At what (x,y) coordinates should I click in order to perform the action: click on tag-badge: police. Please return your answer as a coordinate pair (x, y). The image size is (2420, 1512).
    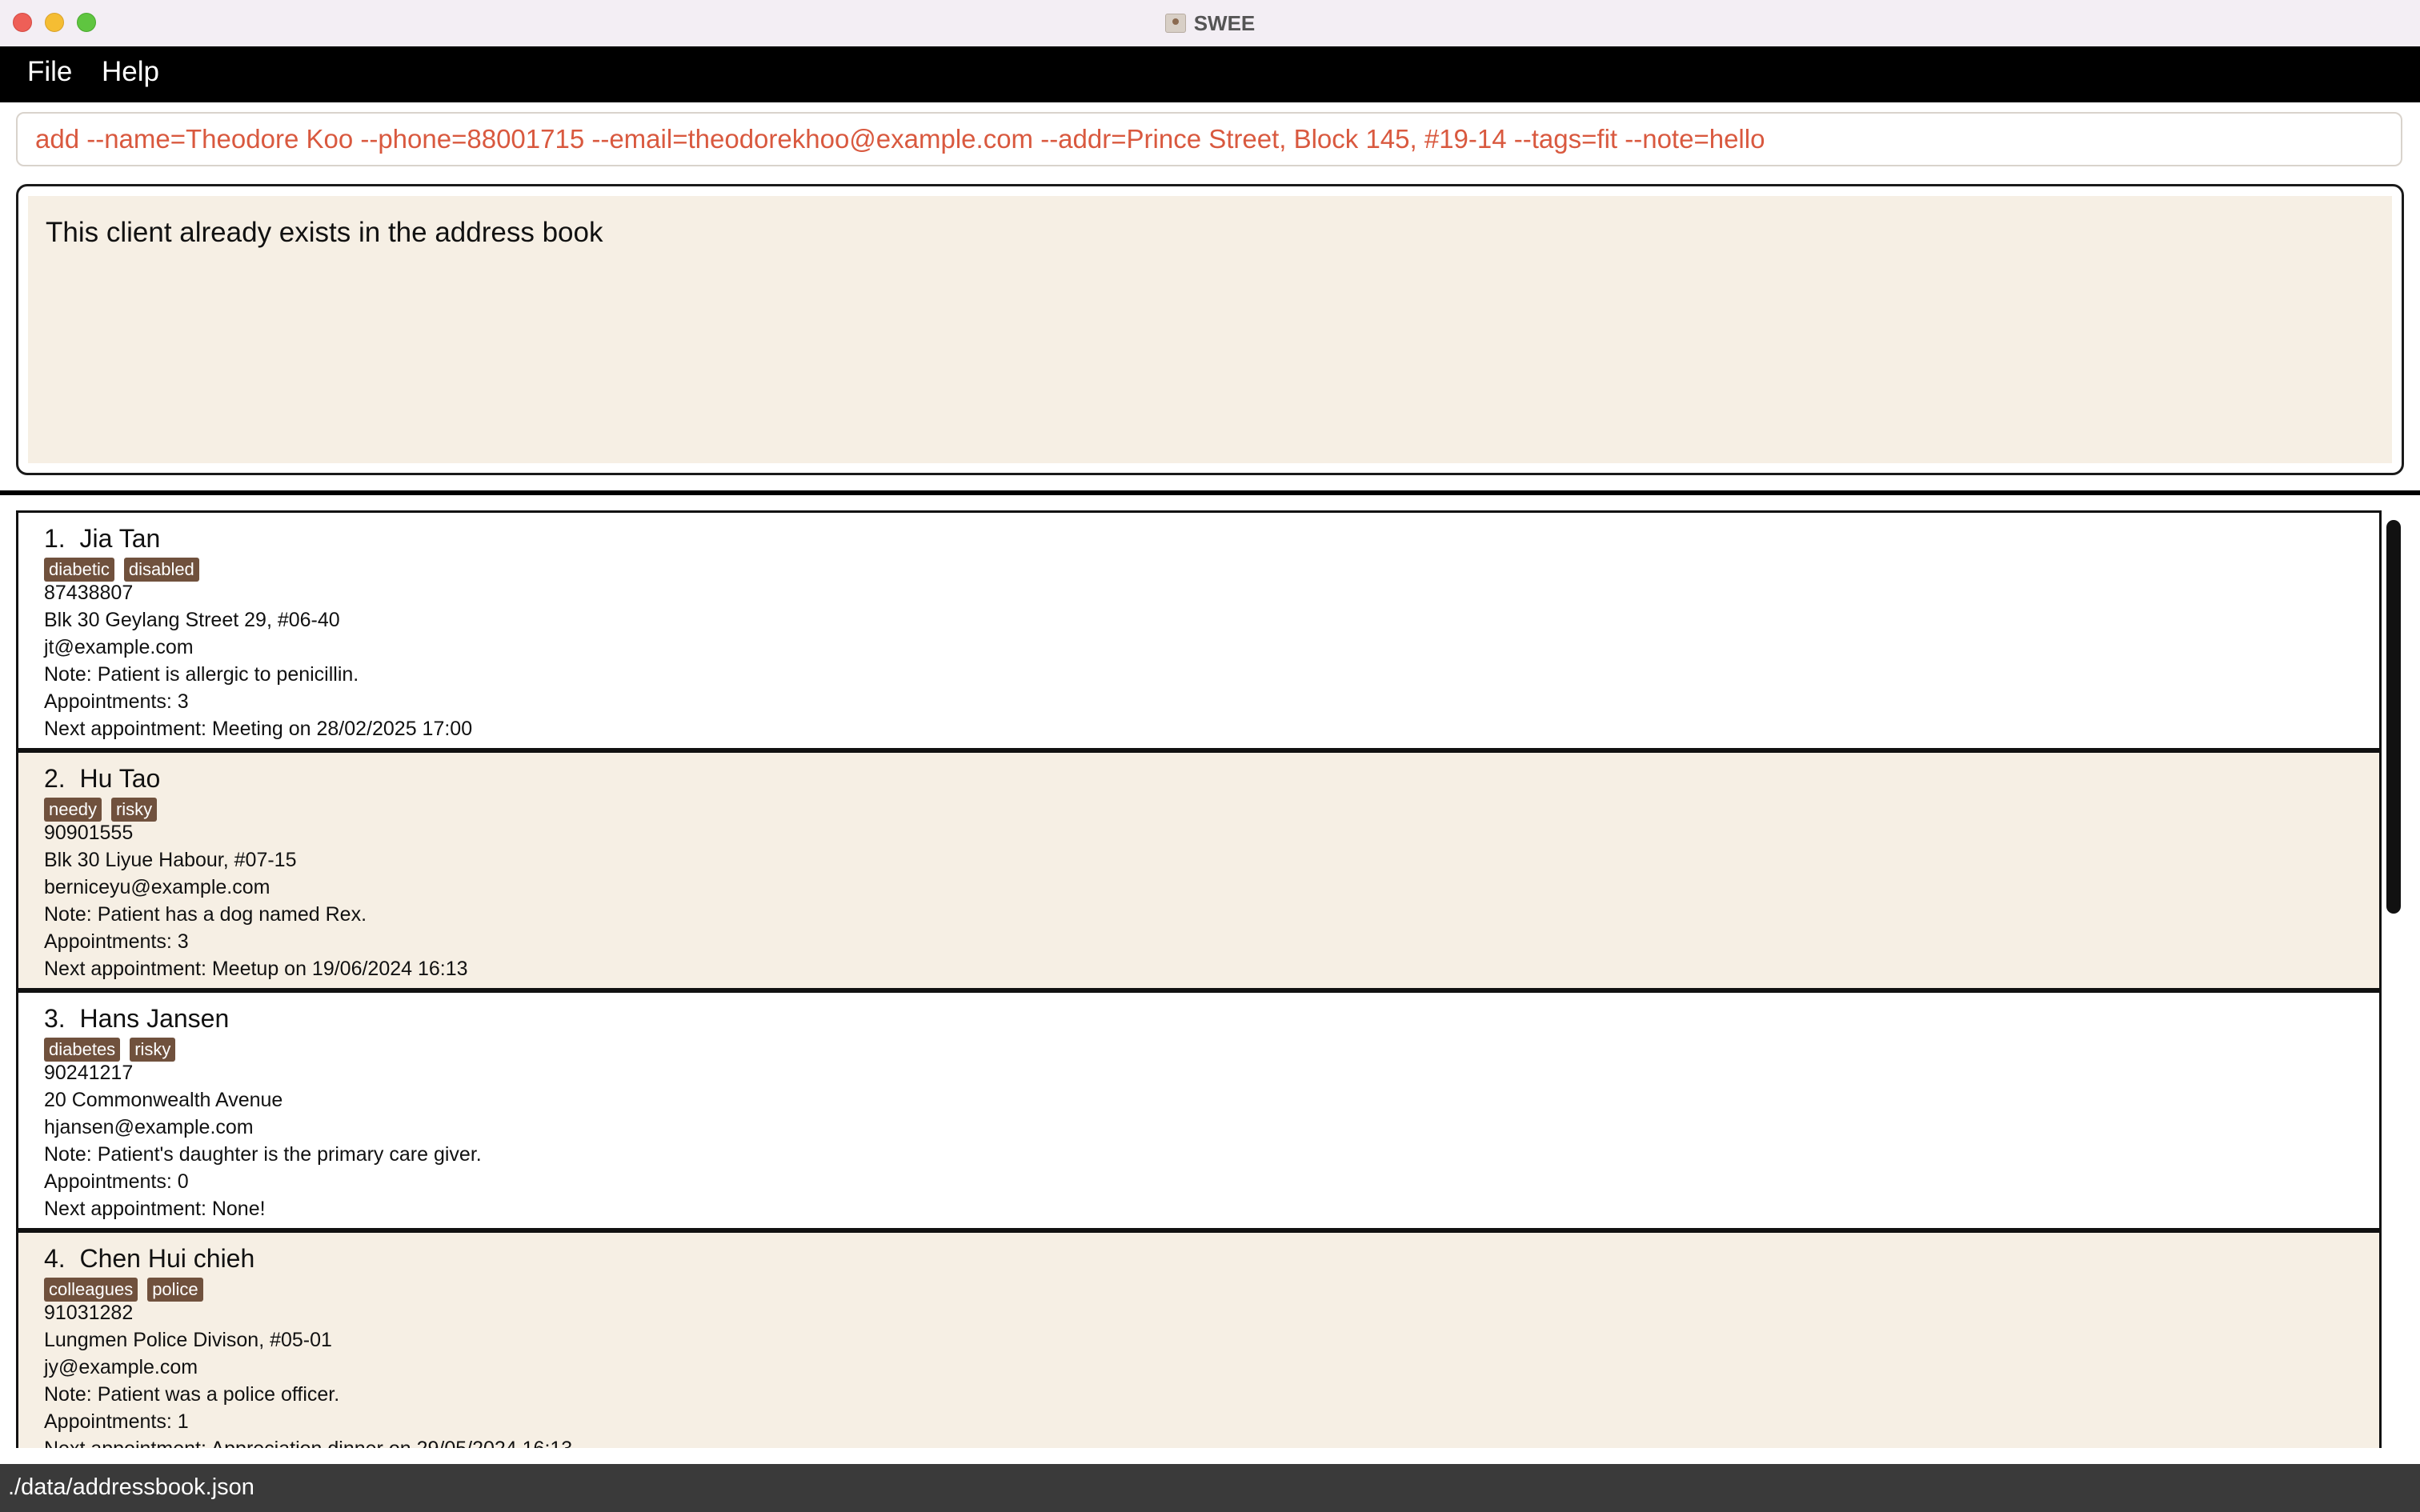
    Looking at the image, I should click on (175, 1290).